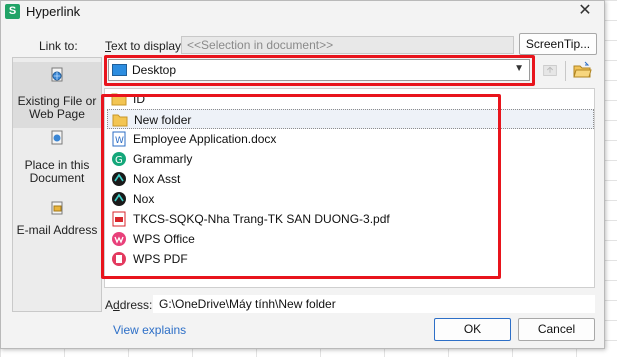 This screenshot has width=617, height=357. What do you see at coordinates (164, 239) in the screenshot?
I see `file-name: WPS Office` at bounding box center [164, 239].